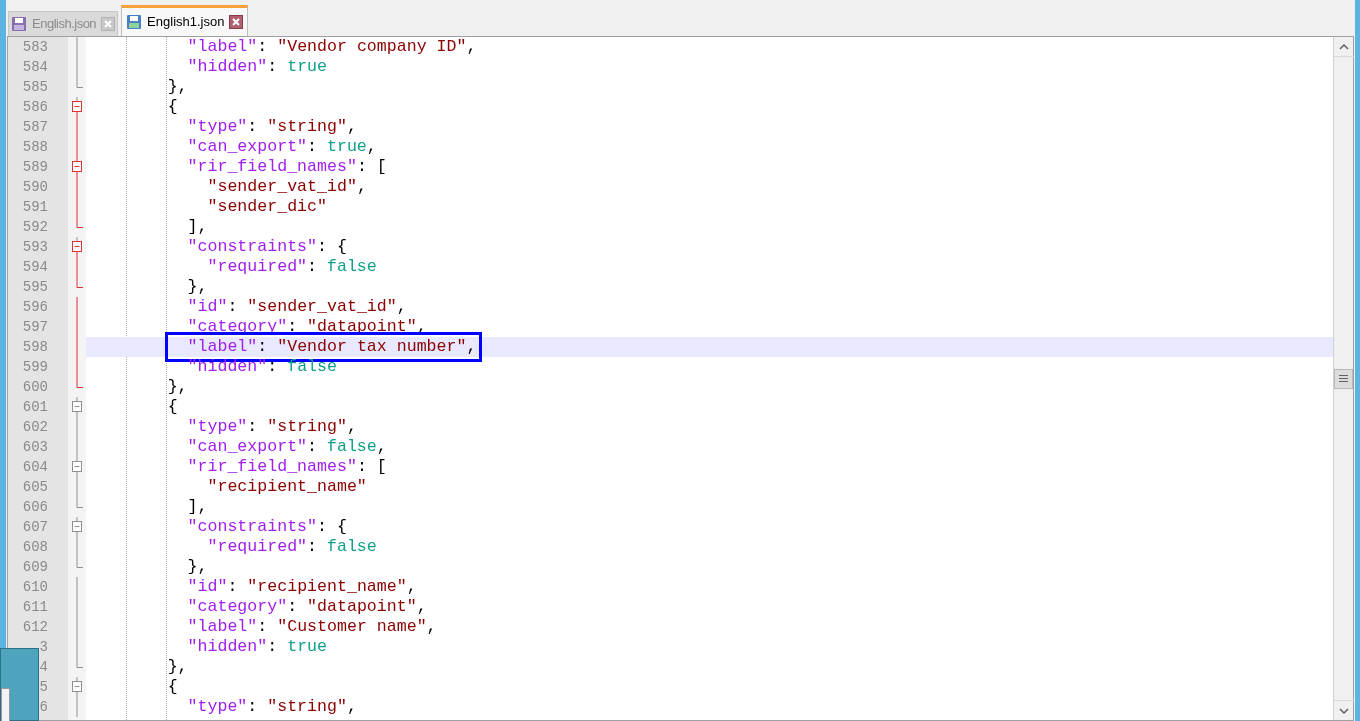  Describe the element at coordinates (35, 607) in the screenshot. I see `line-number: 611` at that location.